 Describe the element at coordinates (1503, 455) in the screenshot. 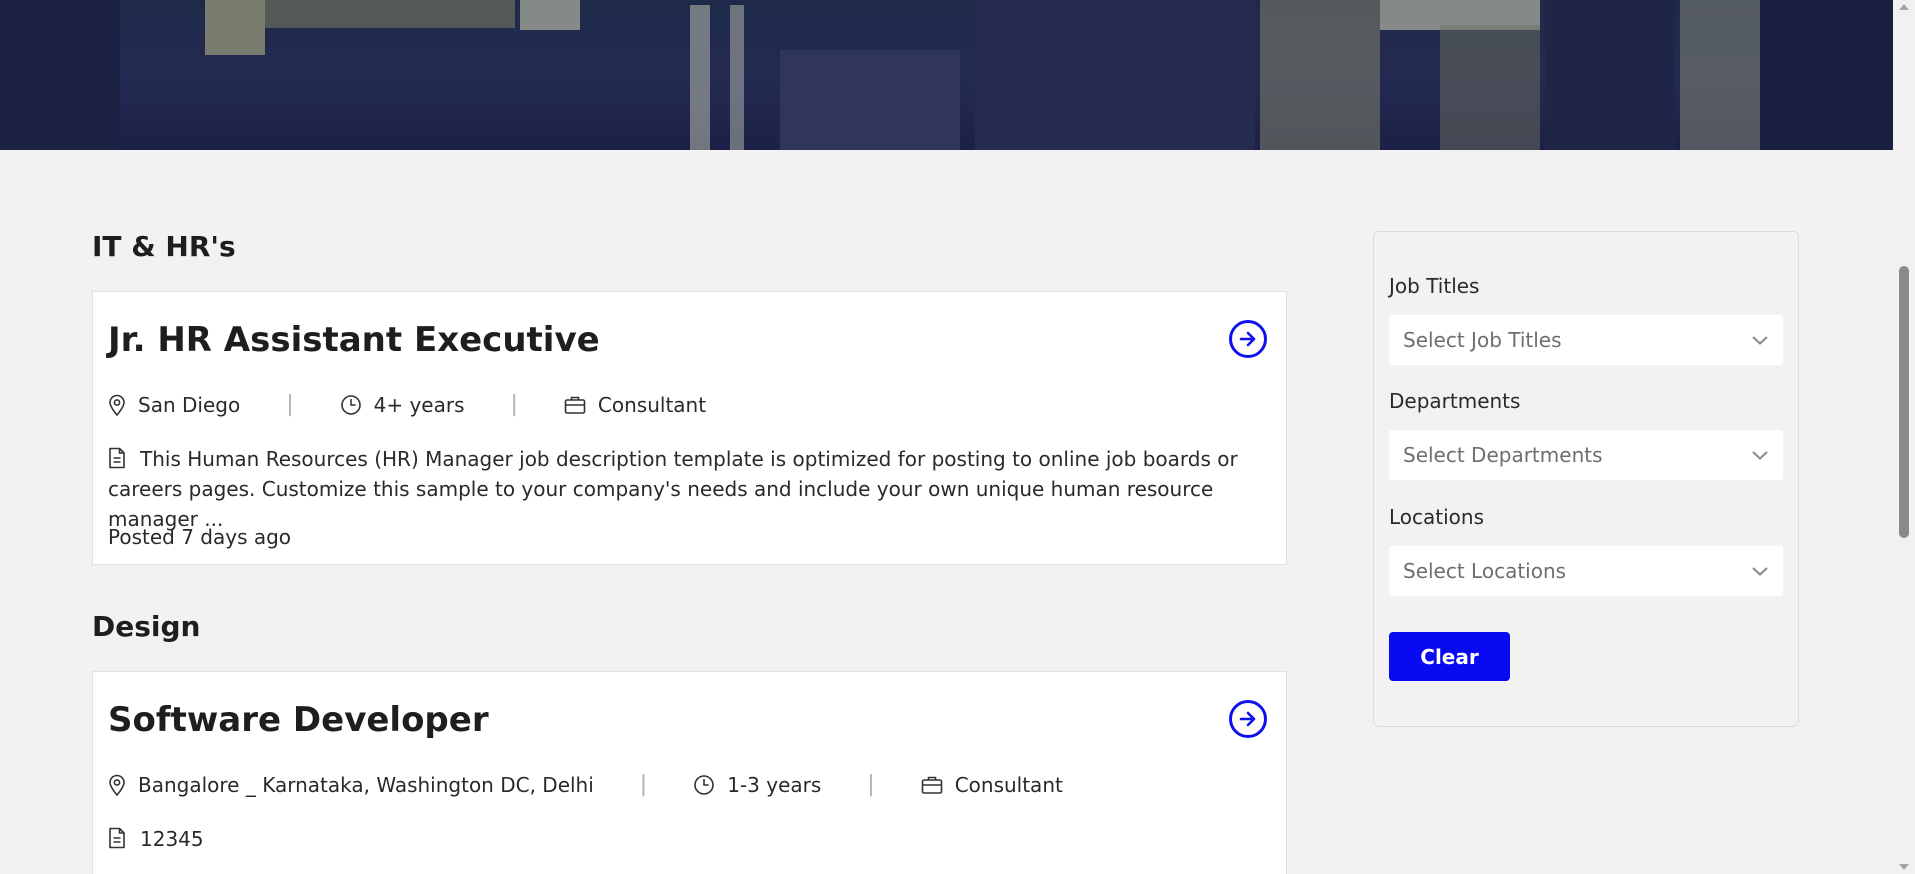

I see `departments-placeholder: Select Departments` at that location.